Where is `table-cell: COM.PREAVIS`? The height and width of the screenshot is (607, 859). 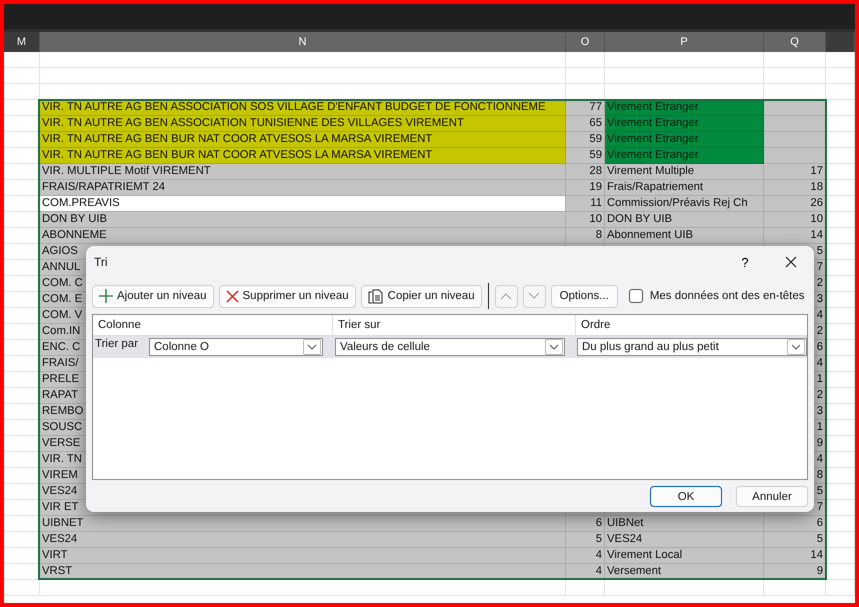 table-cell: COM.PREAVIS is located at coordinates (303, 204).